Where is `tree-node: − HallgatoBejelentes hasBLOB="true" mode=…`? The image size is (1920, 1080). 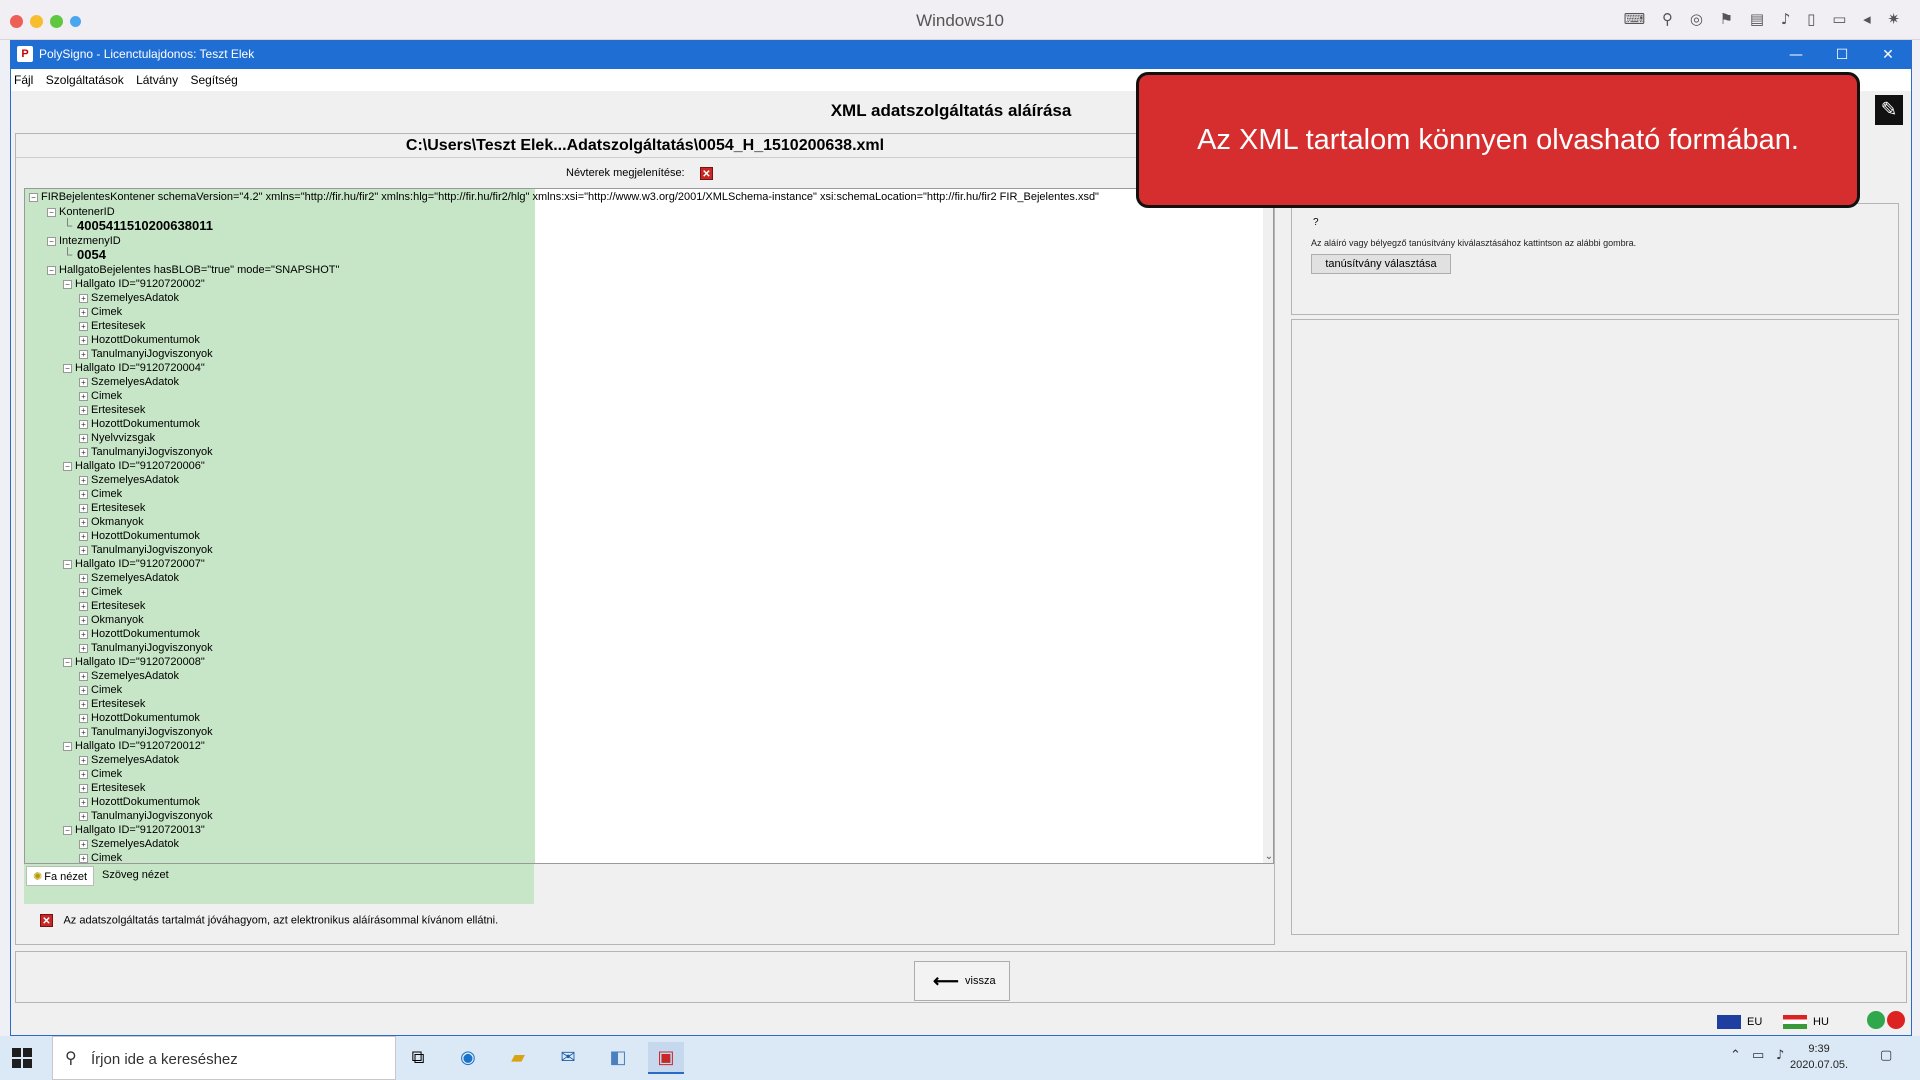 tree-node: − HallgatoBejelentes hasBLOB="true" mode=… is located at coordinates (193, 270).